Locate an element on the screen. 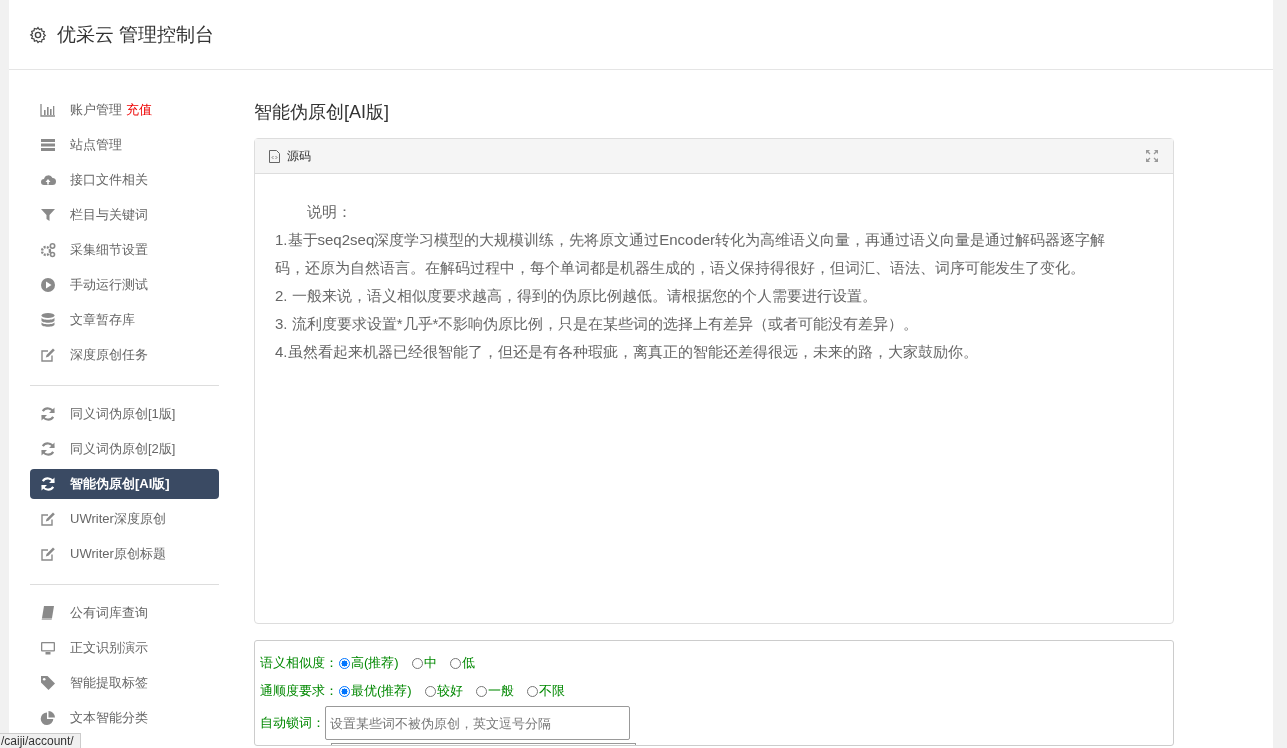 Image resolution: width=1287 pixels, height=748 pixels. radio-label: 低 is located at coordinates (468, 663).